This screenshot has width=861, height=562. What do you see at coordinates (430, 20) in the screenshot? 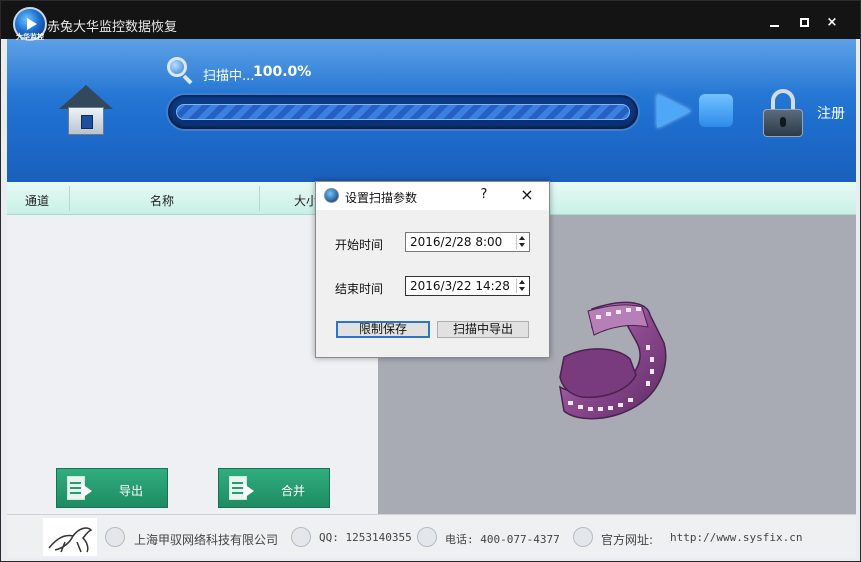
I see `title-bar: 赤兔大华监控数据恢复 ×` at bounding box center [430, 20].